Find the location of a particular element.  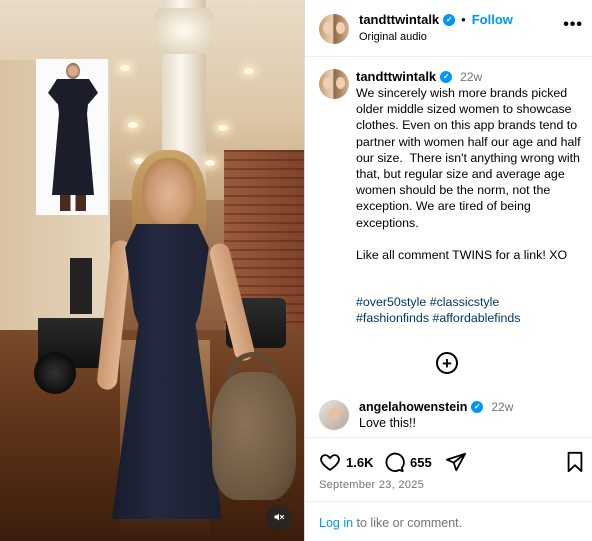

woman-face is located at coordinates (169, 191).